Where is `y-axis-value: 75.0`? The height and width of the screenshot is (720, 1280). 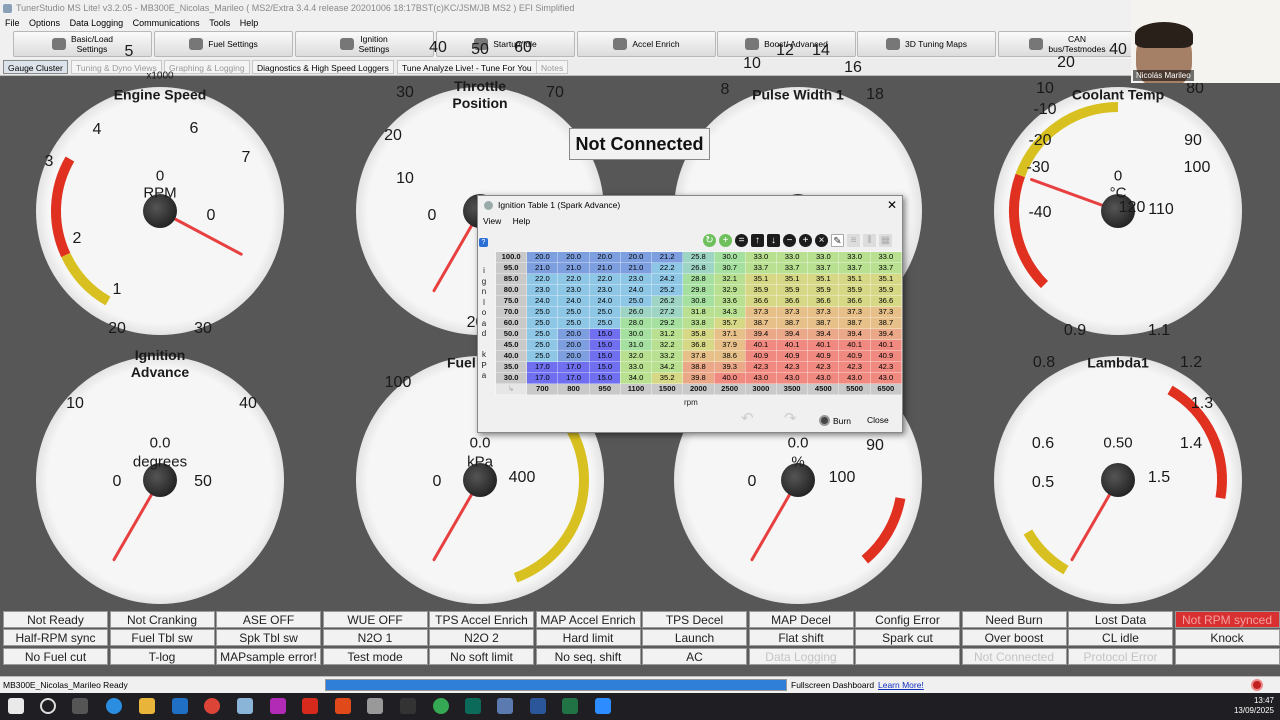 y-axis-value: 75.0 is located at coordinates (511, 301).